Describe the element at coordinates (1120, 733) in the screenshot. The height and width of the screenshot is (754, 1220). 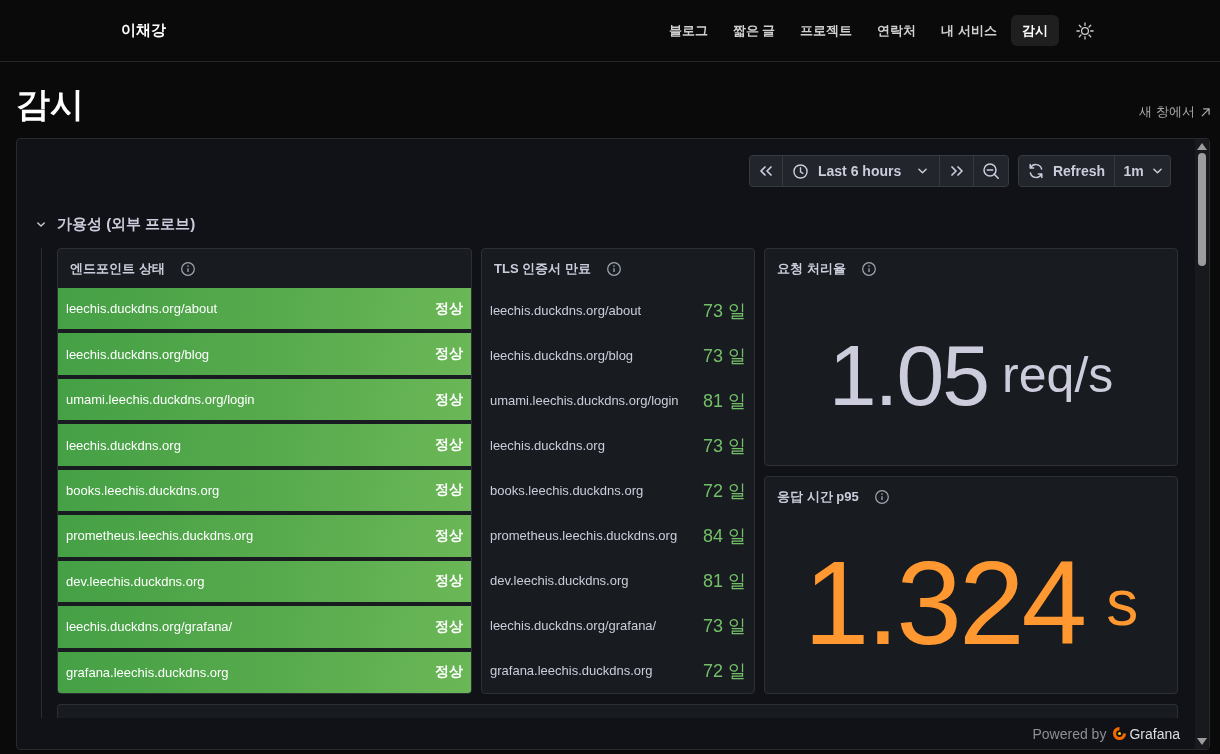
I see `logo-icon` at that location.